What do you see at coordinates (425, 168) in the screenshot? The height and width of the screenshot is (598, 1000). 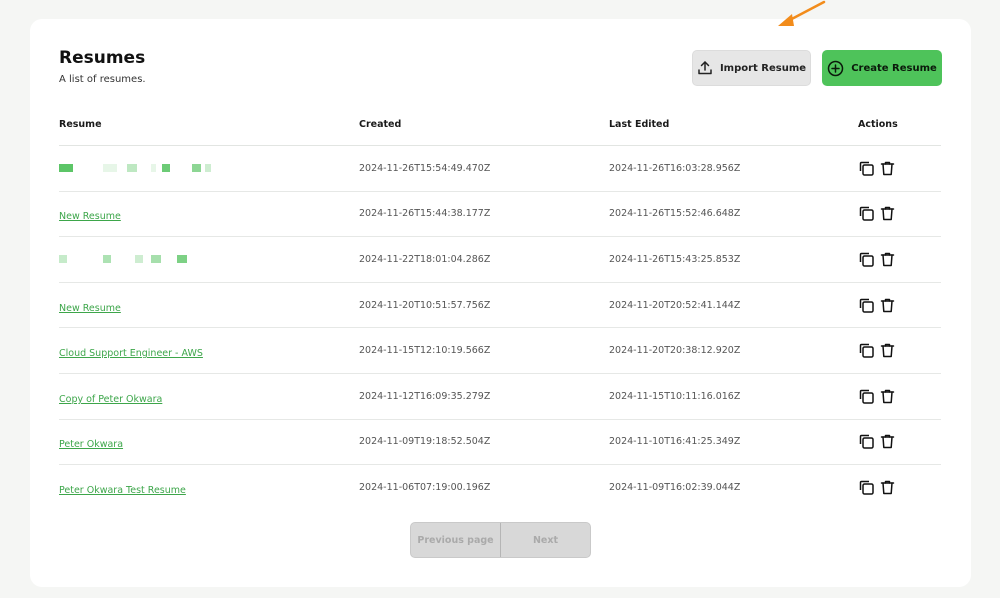 I see `created-date: 2024-11-26T15:54:49.470Z` at bounding box center [425, 168].